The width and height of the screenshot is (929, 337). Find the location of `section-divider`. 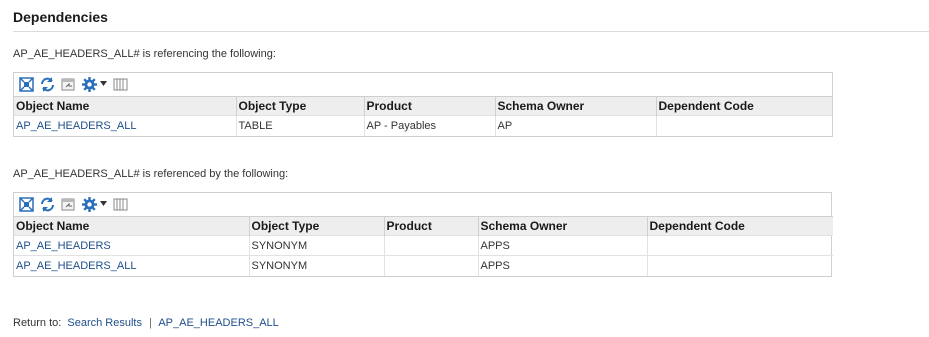

section-divider is located at coordinates (471, 31).